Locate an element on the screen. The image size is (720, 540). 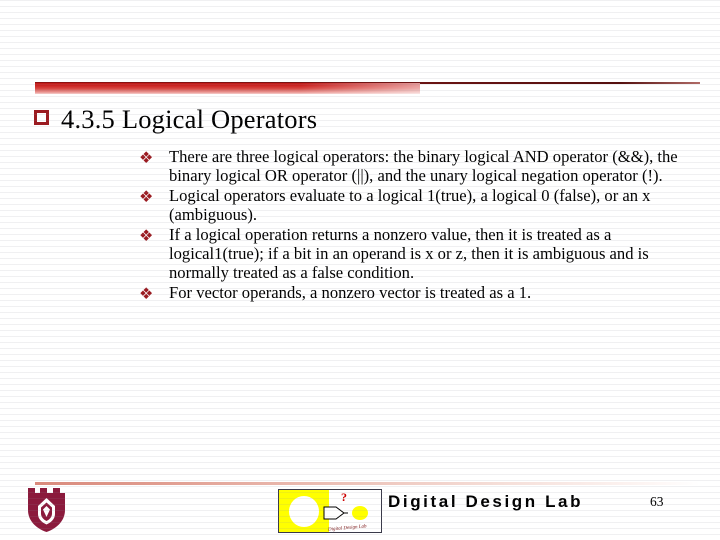
header-divider-gradient-bar is located at coordinates (227, 88).